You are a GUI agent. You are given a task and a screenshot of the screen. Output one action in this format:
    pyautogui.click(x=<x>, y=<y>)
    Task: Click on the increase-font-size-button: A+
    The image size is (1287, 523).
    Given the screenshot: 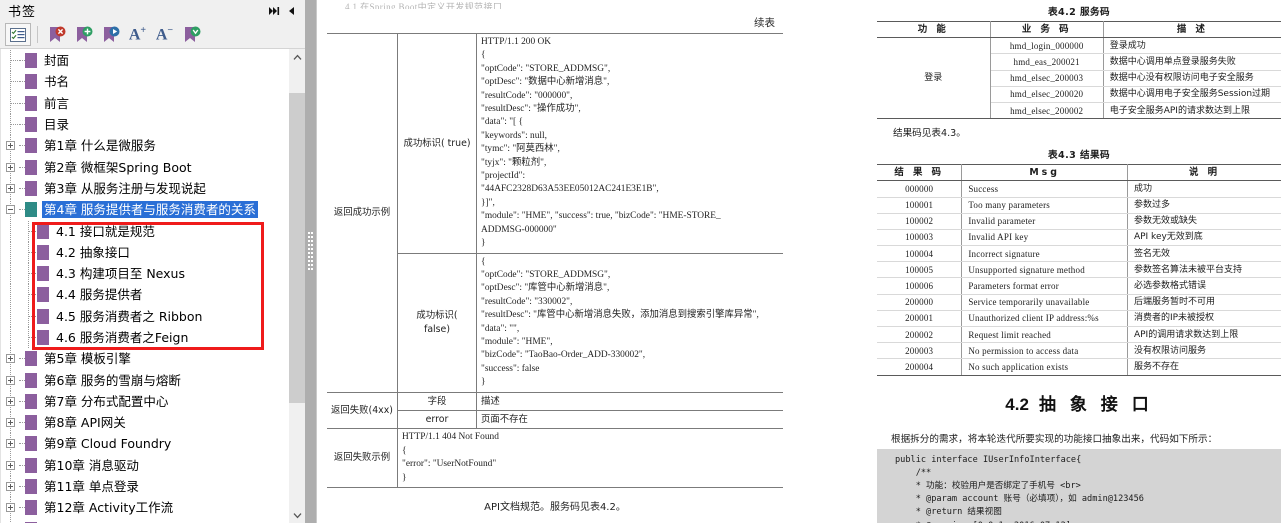 What is the action you would take?
    pyautogui.click(x=137, y=35)
    